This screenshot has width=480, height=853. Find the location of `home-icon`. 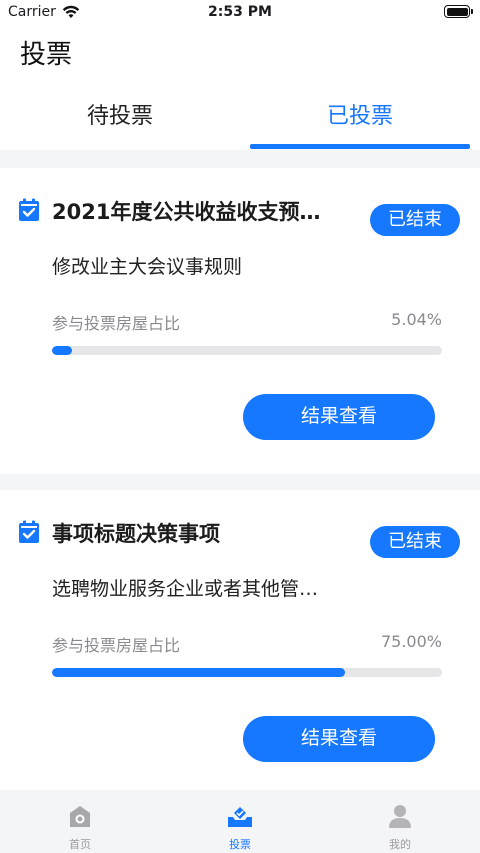

home-icon is located at coordinates (80, 816).